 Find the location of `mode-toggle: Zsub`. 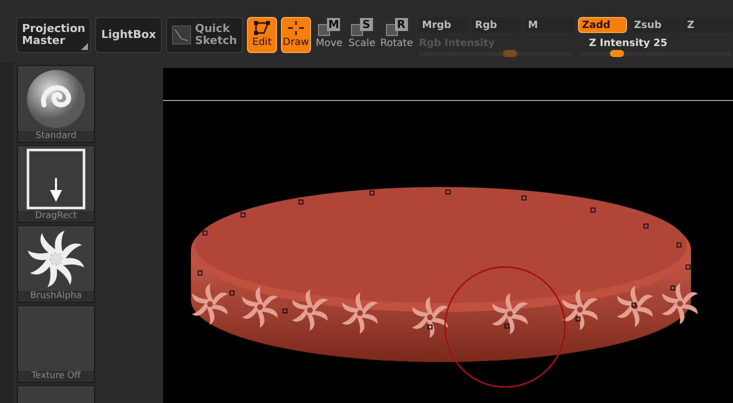

mode-toggle: Zsub is located at coordinates (655, 25).